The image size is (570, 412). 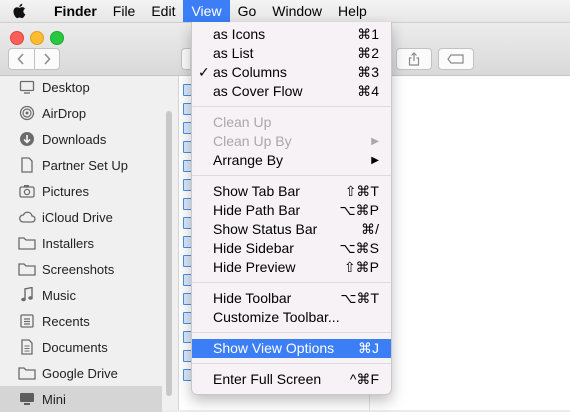 What do you see at coordinates (368, 348) in the screenshot?
I see `menu-item-shortcut: ⌘J` at bounding box center [368, 348].